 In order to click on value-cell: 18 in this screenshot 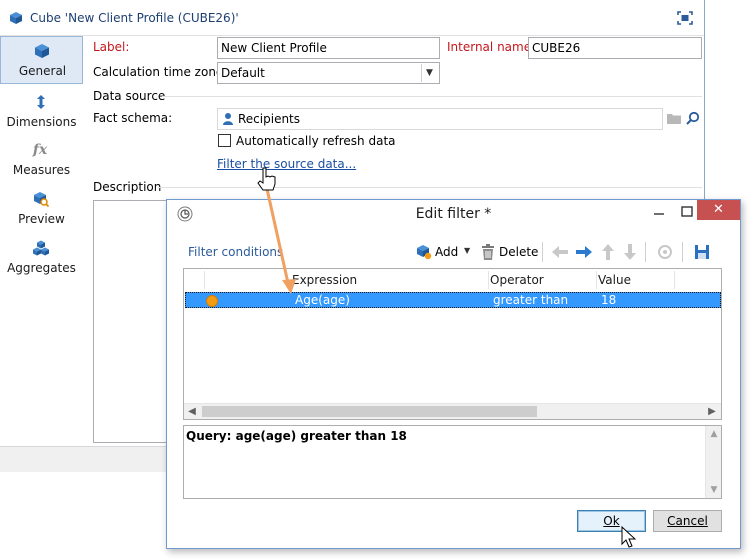, I will do `click(608, 300)`.